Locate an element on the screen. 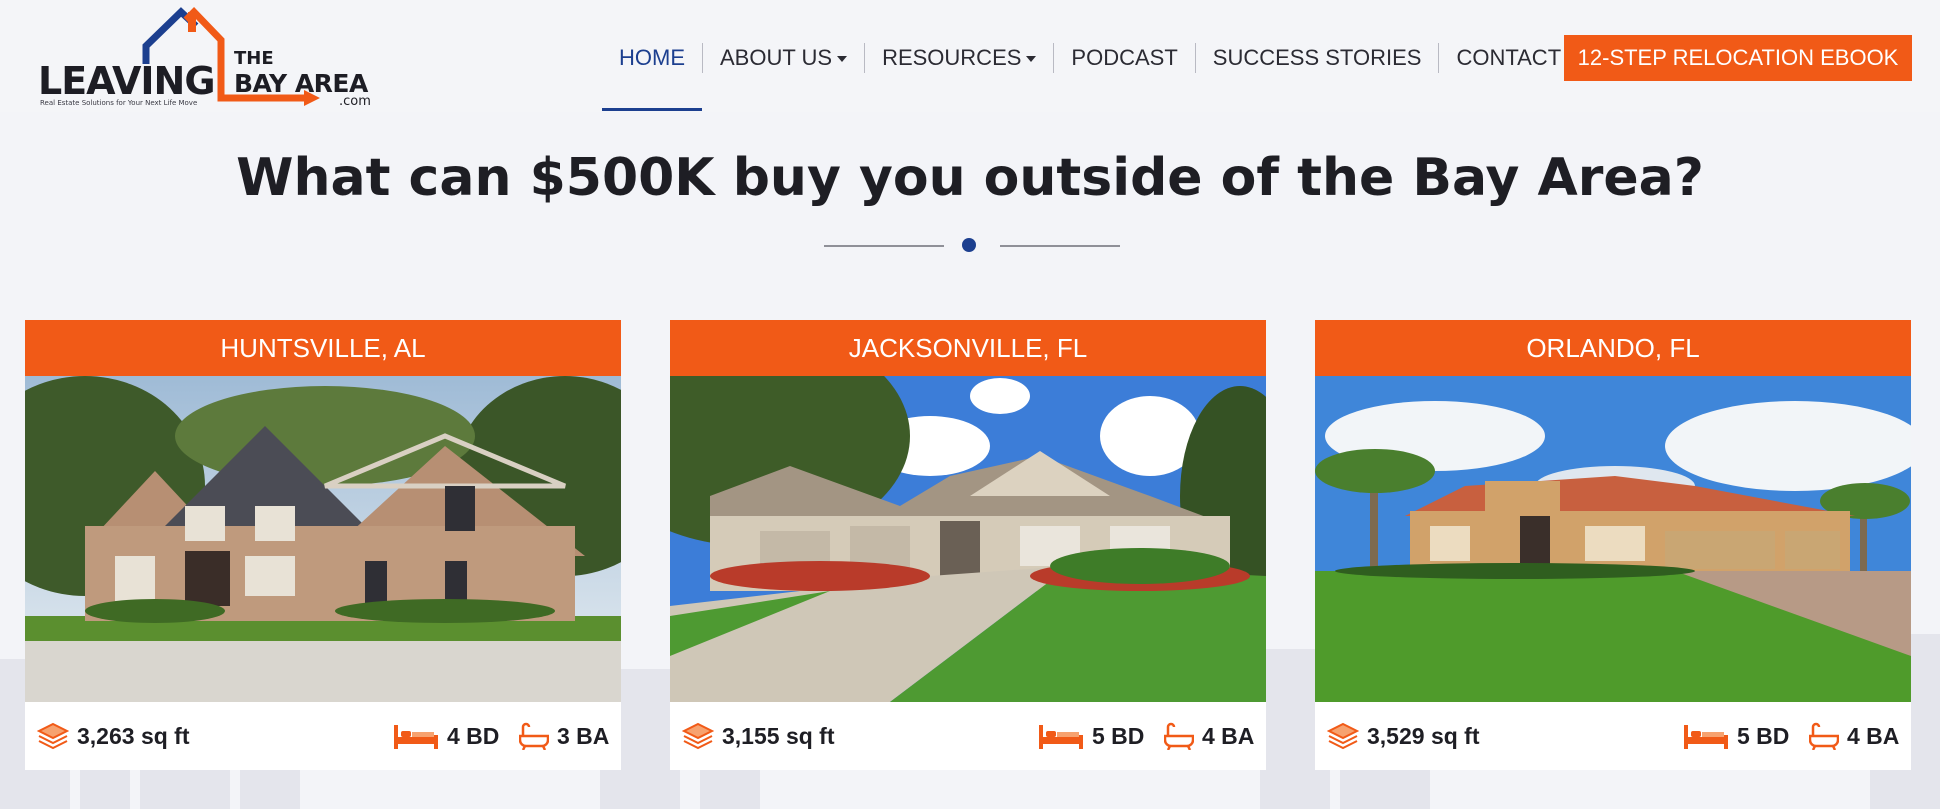  nav-about-us: ABOUT US is located at coordinates (783, 58).